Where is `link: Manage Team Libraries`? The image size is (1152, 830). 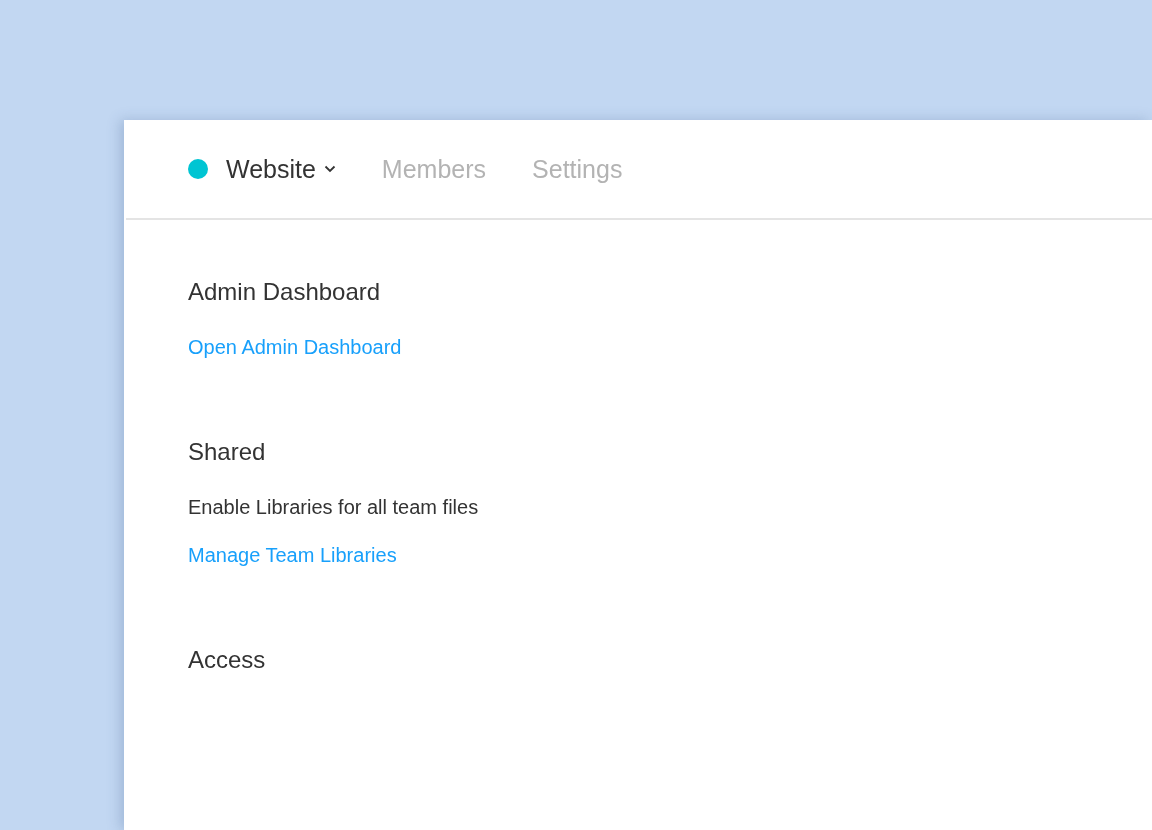 link: Manage Team Libraries is located at coordinates (292, 555).